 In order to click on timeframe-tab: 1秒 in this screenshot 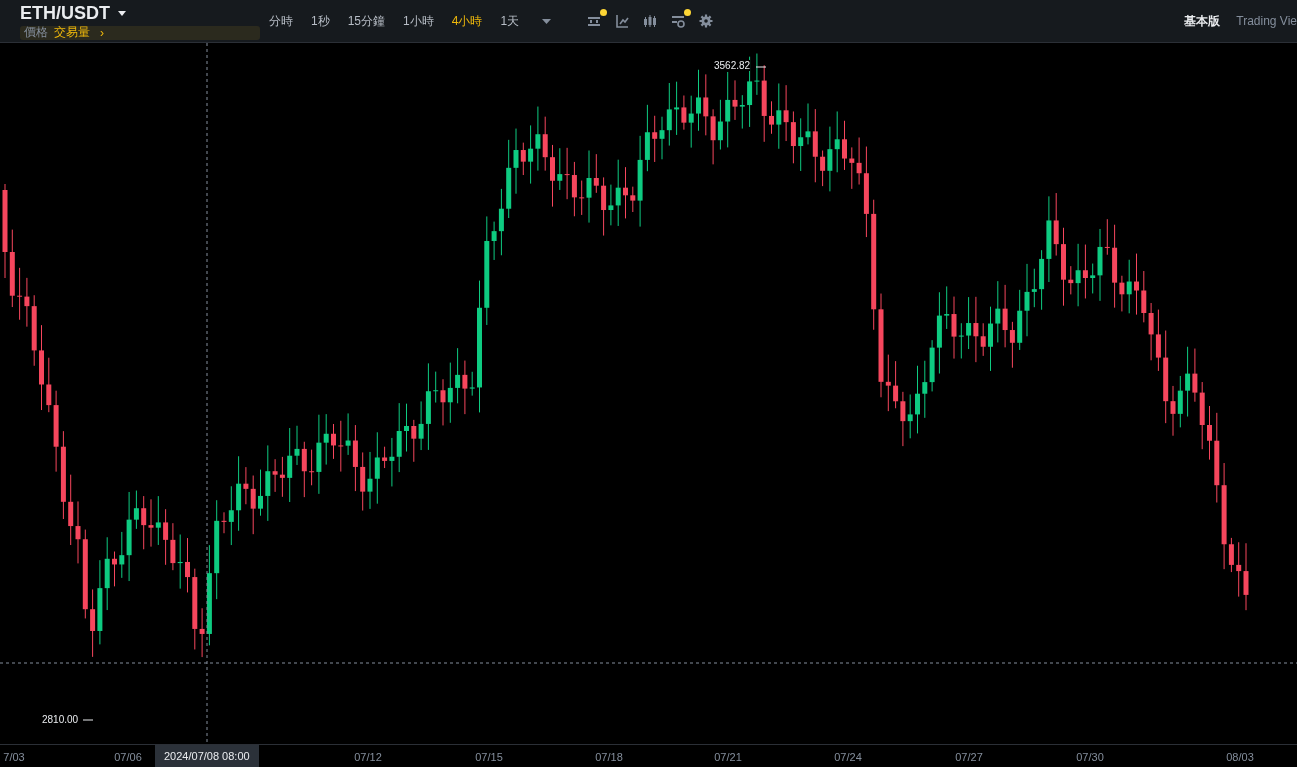, I will do `click(320, 21)`.